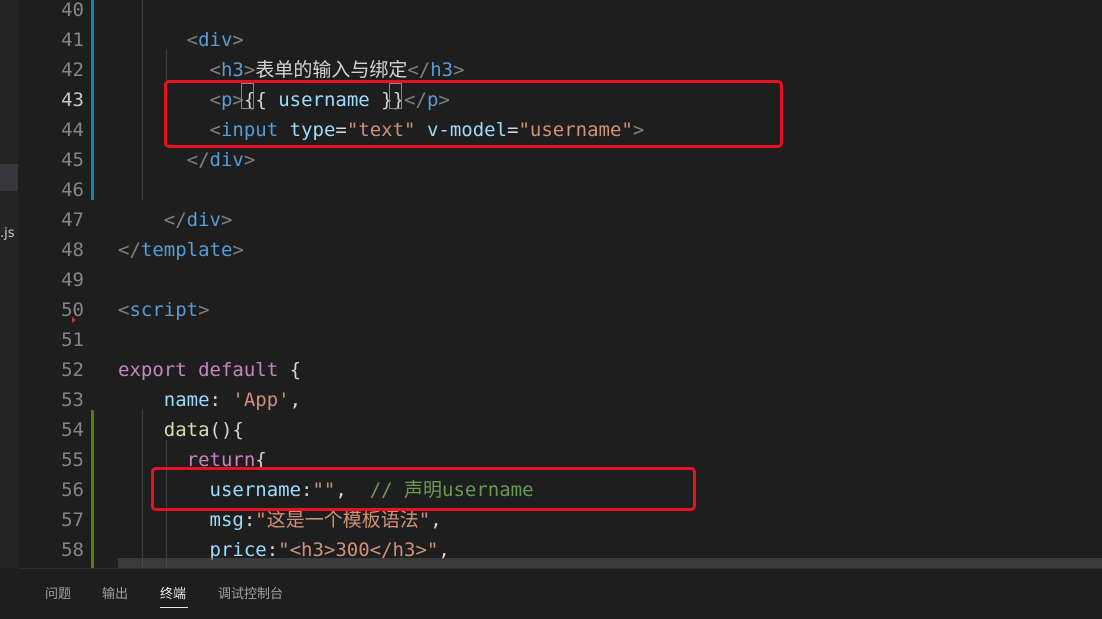 This screenshot has width=1102, height=619. Describe the element at coordinates (186, 430) in the screenshot. I see `code-token: data` at that location.